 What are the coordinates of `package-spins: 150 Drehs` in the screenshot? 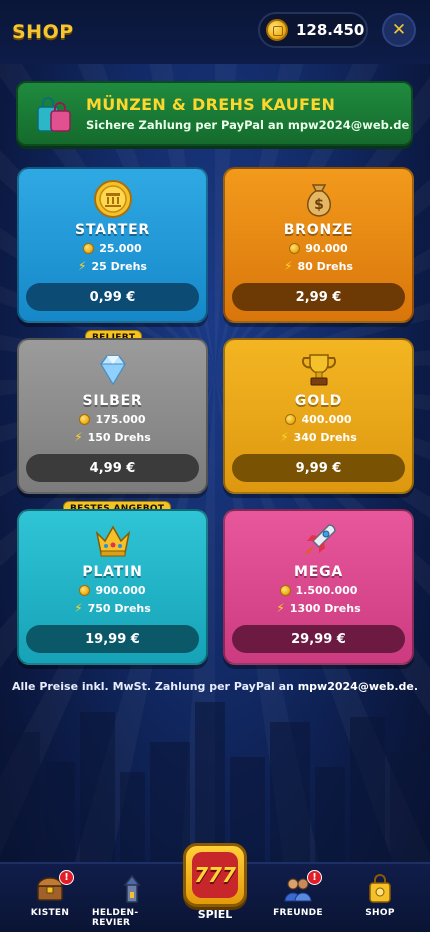 It's located at (119, 437).